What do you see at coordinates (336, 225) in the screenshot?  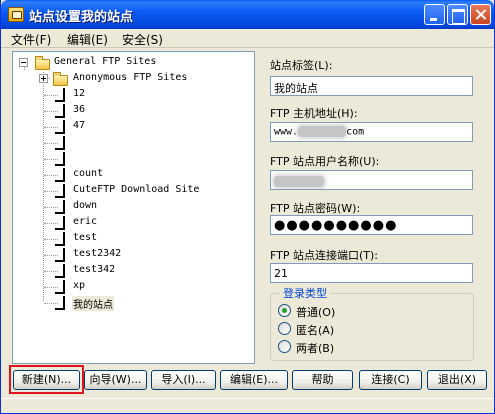 I see `password-value: ●●●●●●●●●●` at bounding box center [336, 225].